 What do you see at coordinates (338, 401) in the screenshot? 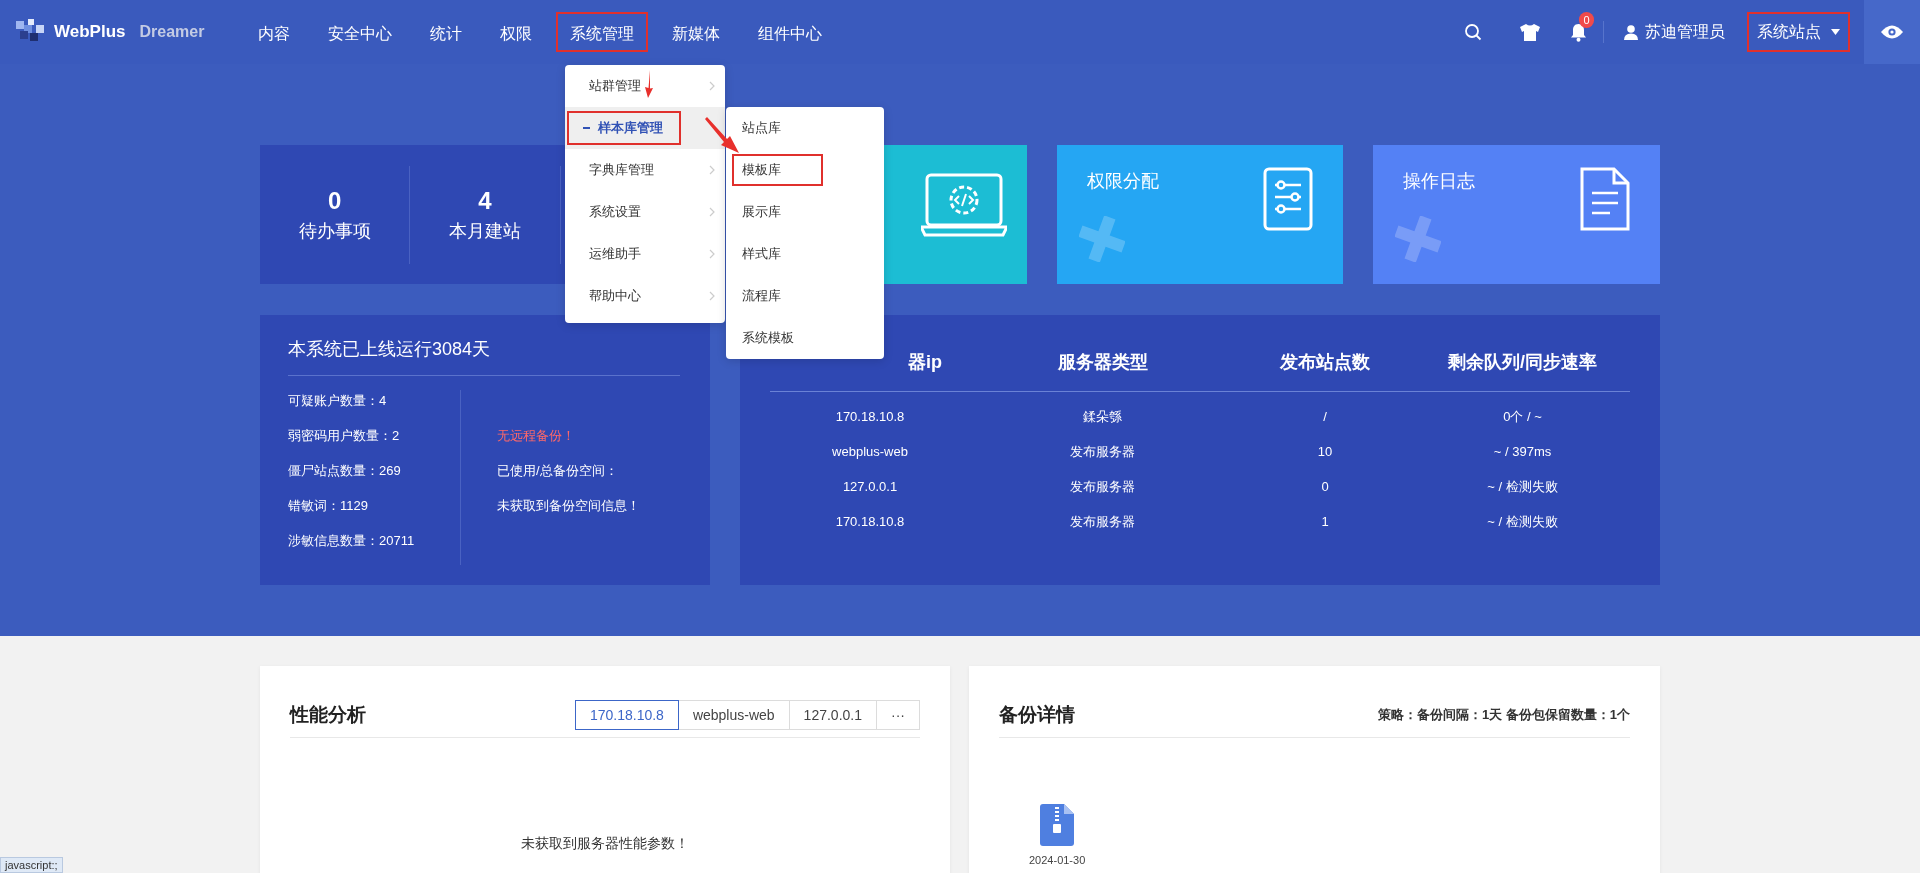
I see `count-text: 可疑账户数量：4` at bounding box center [338, 401].